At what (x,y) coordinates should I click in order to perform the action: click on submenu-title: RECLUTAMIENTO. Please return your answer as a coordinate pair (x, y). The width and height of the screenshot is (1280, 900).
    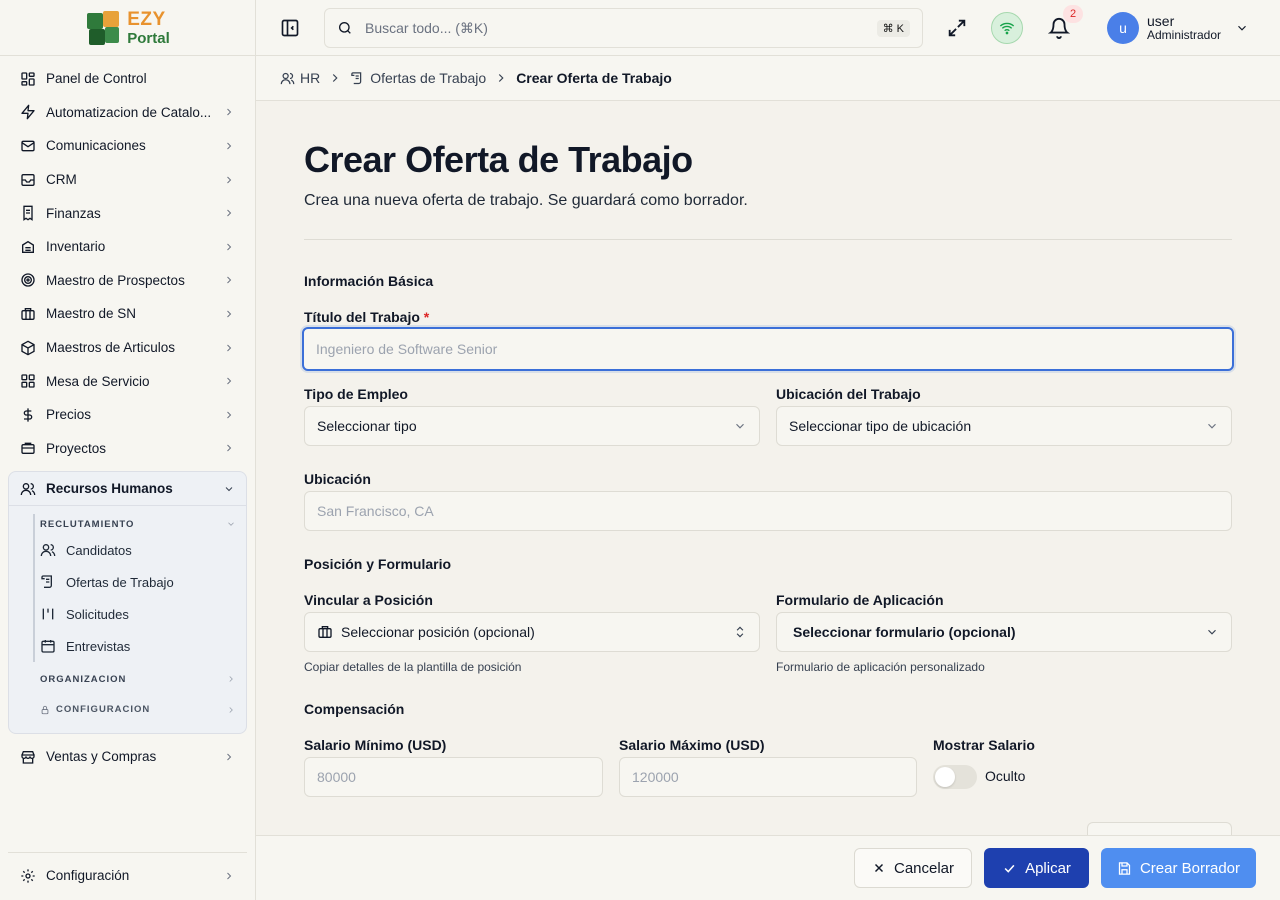
    Looking at the image, I should click on (87, 524).